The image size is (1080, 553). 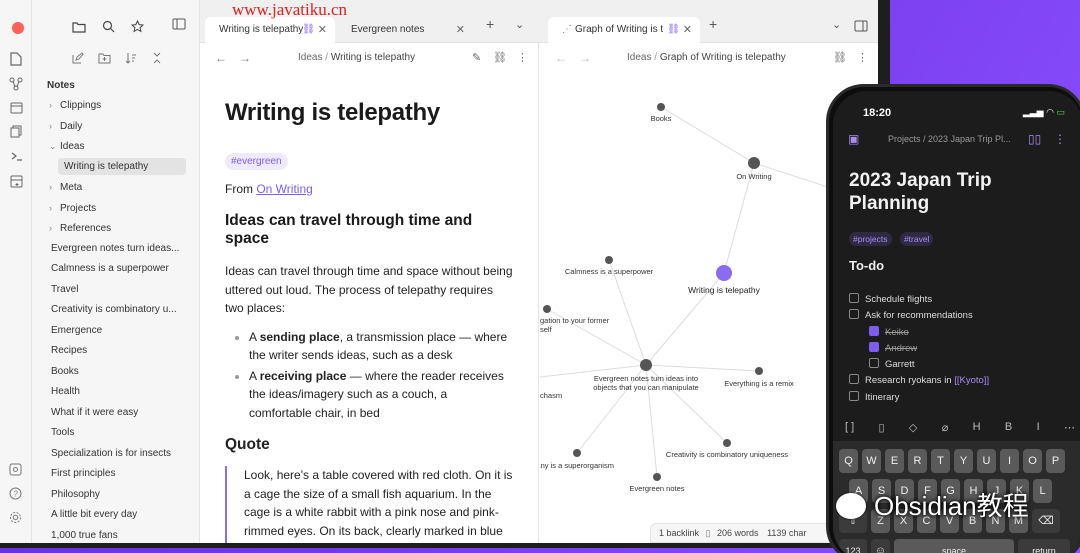 I want to click on graph-node-everything-remix, so click(x=759, y=371).